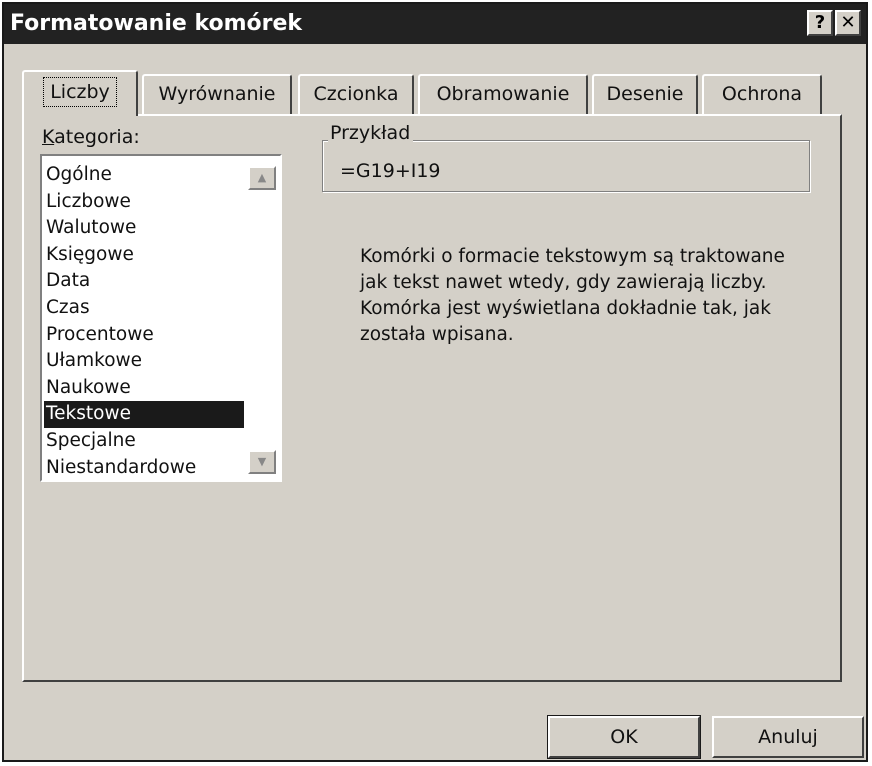  What do you see at coordinates (97, 137) in the screenshot?
I see `category-label-text: ategoria:` at bounding box center [97, 137].